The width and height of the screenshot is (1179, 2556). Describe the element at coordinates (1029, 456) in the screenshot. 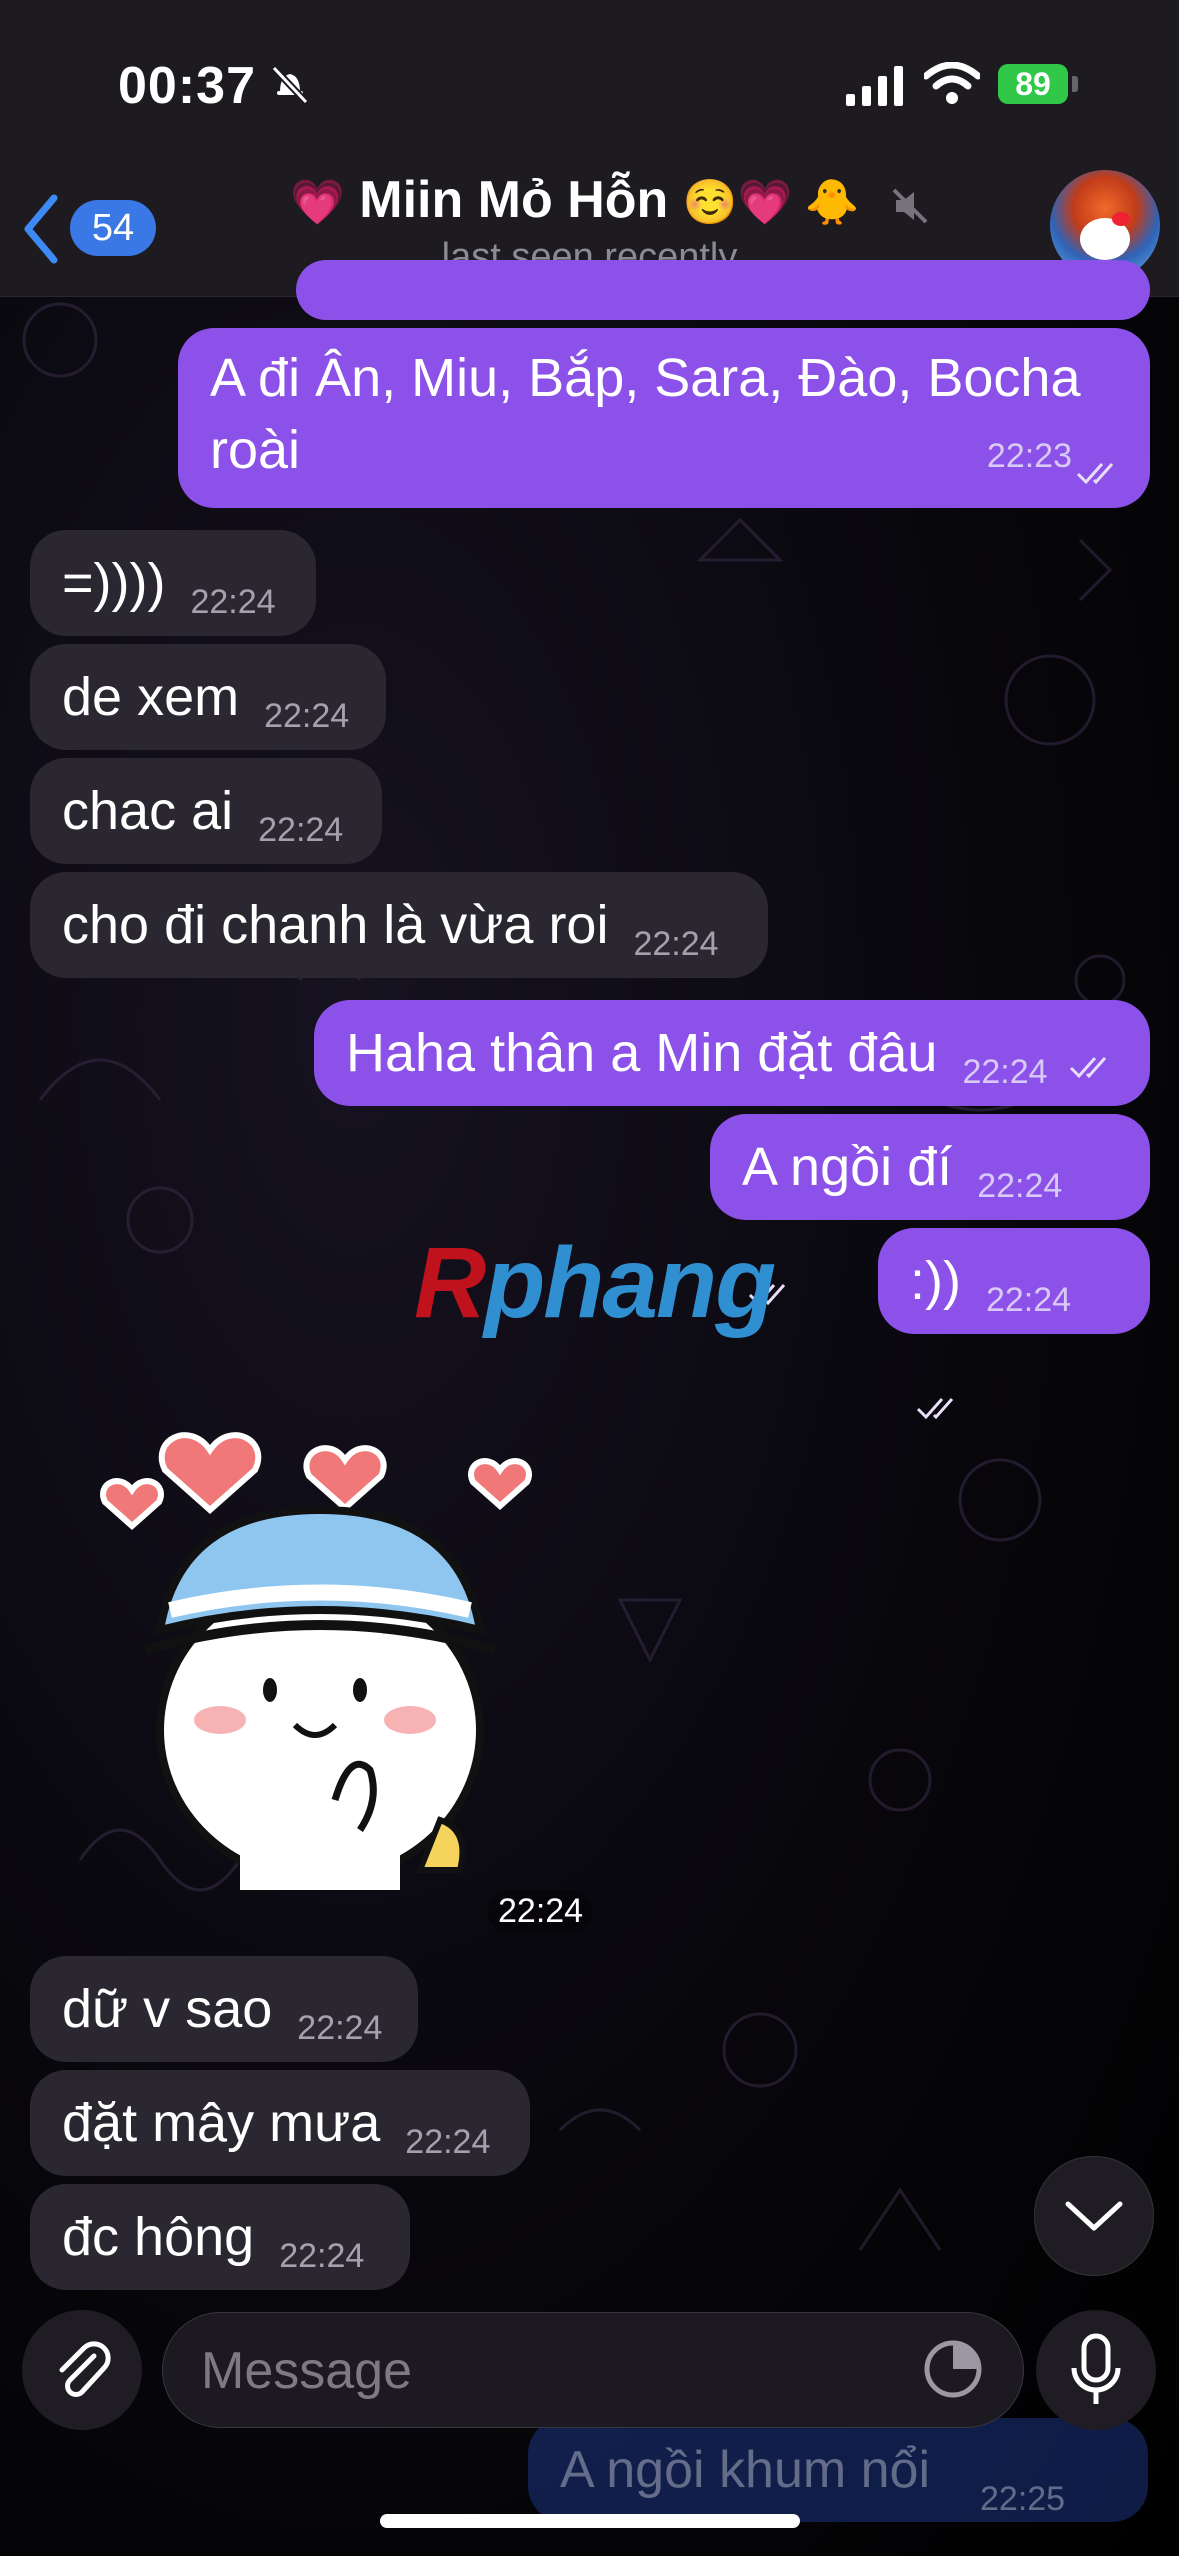

I see `message-time: 22:23` at that location.